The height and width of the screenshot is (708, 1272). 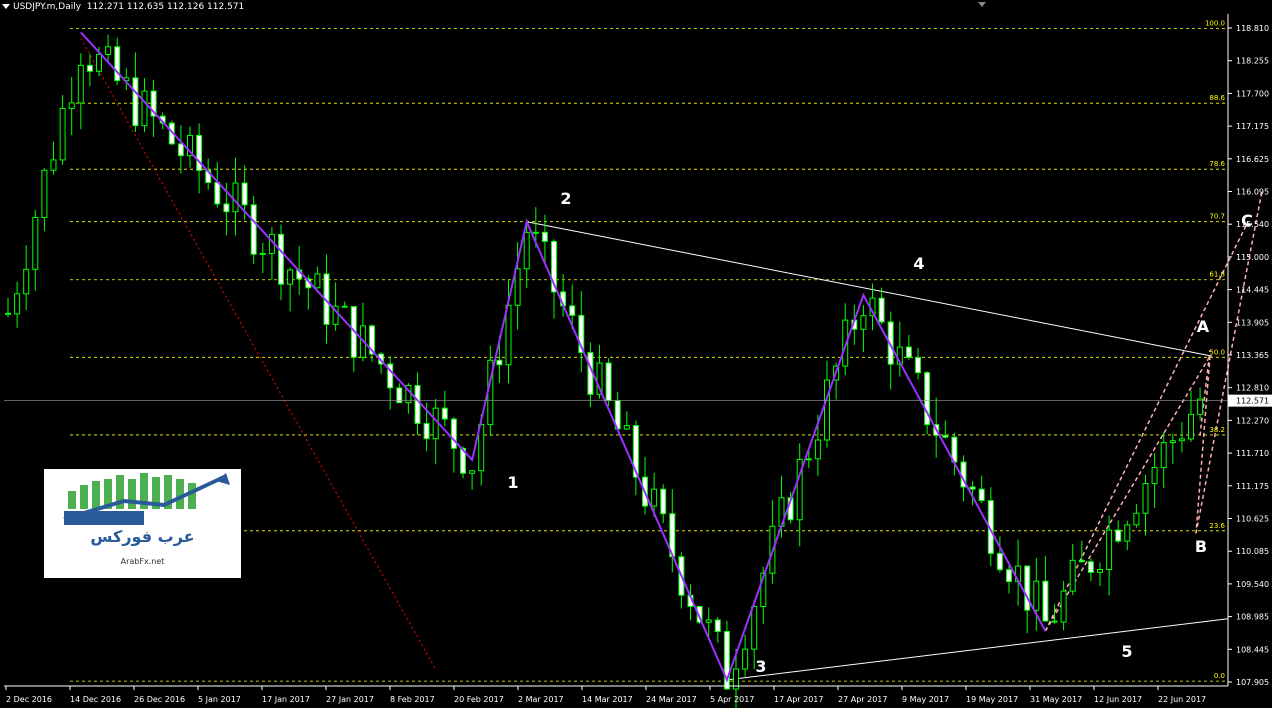 I want to click on time-tick-label: 22 Jun 2017, so click(x=1182, y=699).